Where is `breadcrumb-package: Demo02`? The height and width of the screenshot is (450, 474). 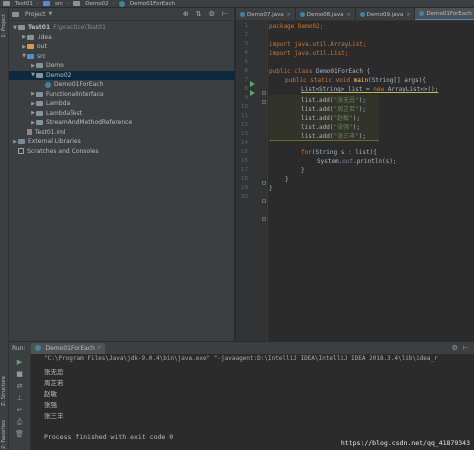 breadcrumb-package: Demo02 is located at coordinates (91, 4).